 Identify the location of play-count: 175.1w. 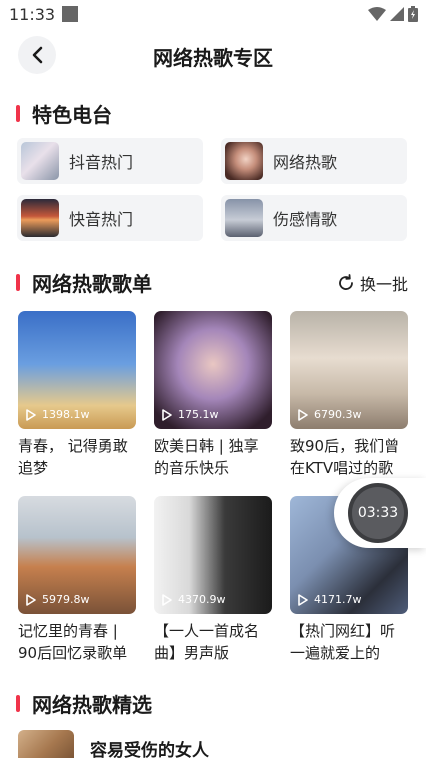
(190, 414).